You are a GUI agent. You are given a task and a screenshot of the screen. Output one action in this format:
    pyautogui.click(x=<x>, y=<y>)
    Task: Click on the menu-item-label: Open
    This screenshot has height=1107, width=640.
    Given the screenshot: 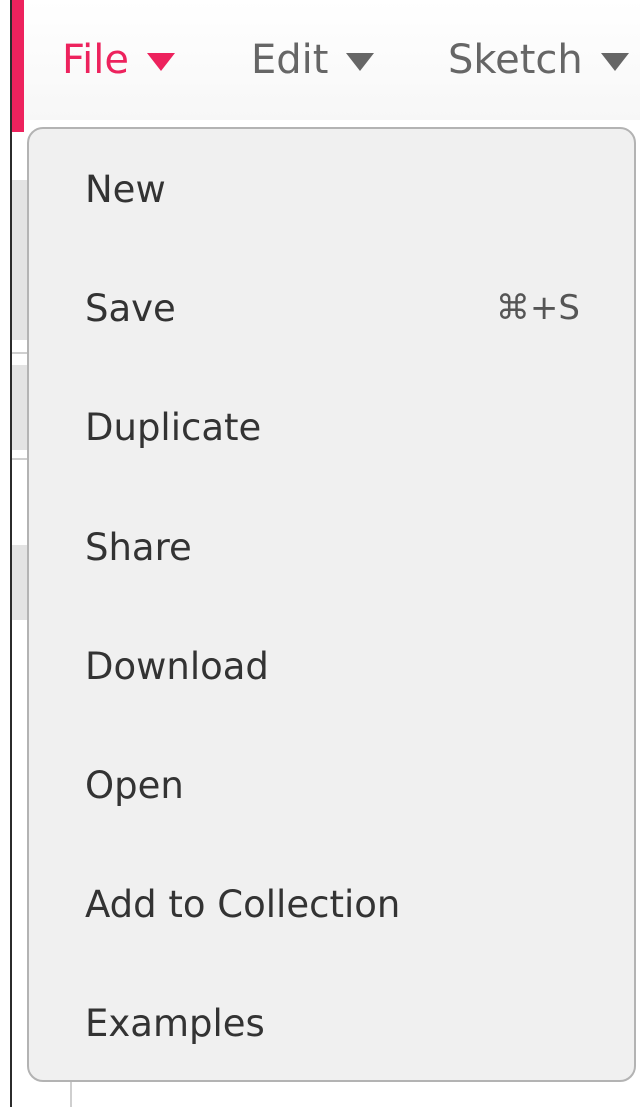 What is the action you would take?
    pyautogui.click(x=134, y=785)
    